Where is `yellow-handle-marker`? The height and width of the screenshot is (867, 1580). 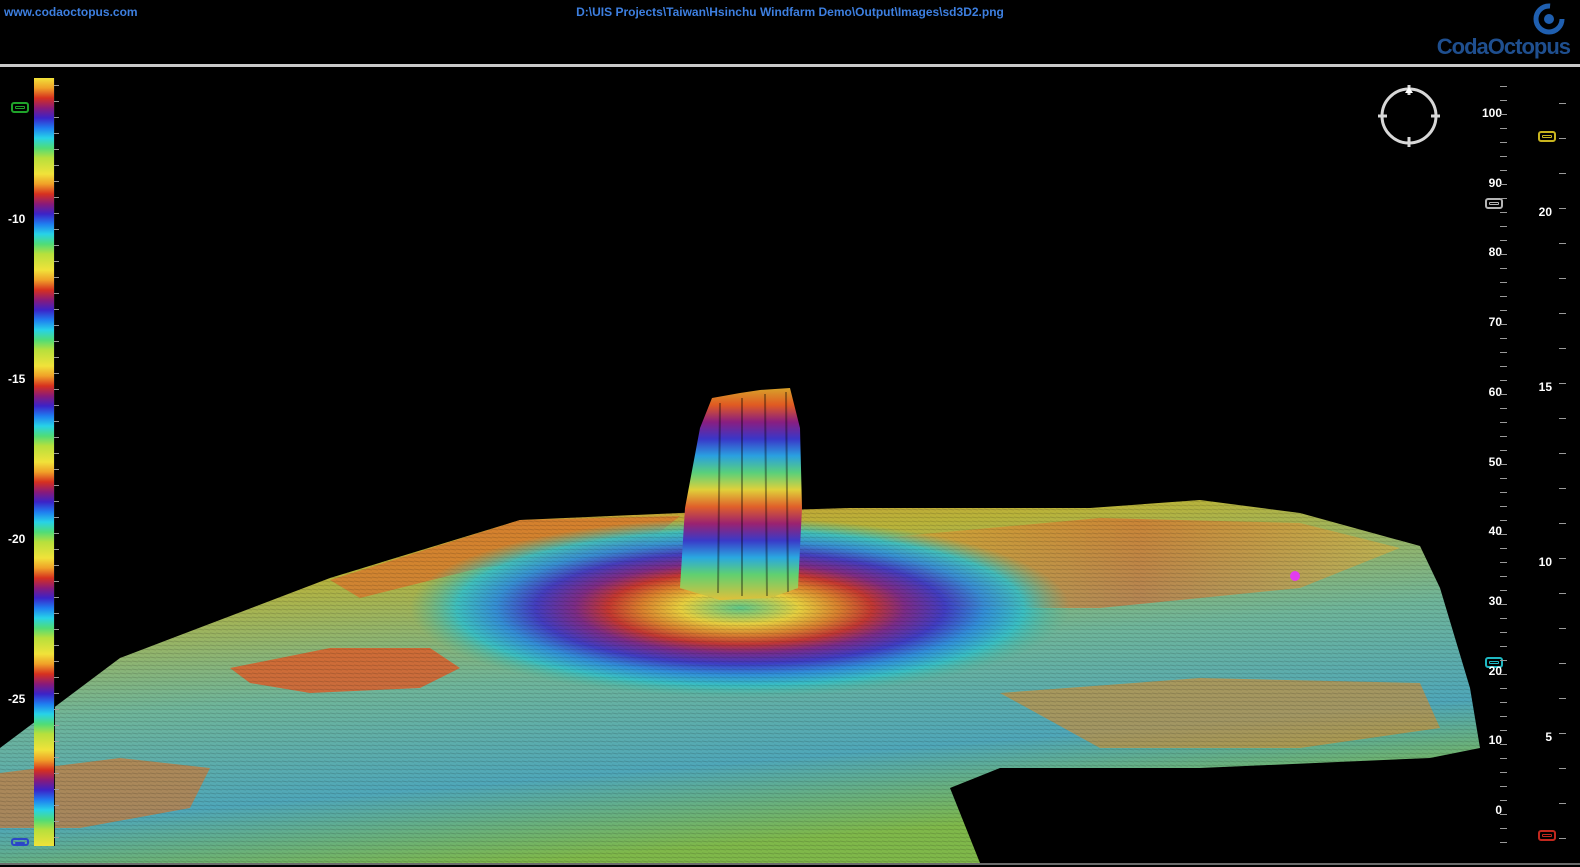 yellow-handle-marker is located at coordinates (1547, 136).